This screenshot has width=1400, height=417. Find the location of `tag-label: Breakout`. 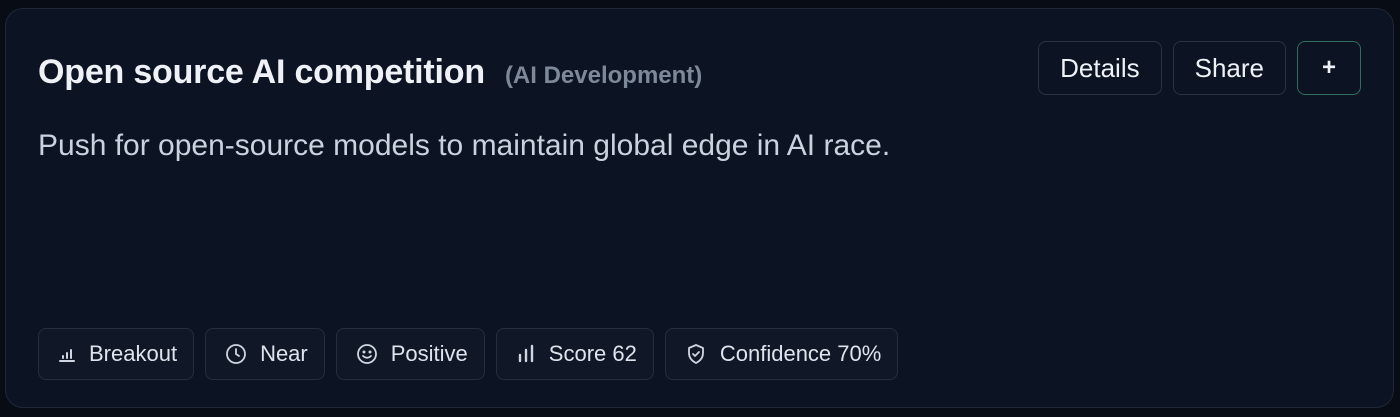

tag-label: Breakout is located at coordinates (133, 353).